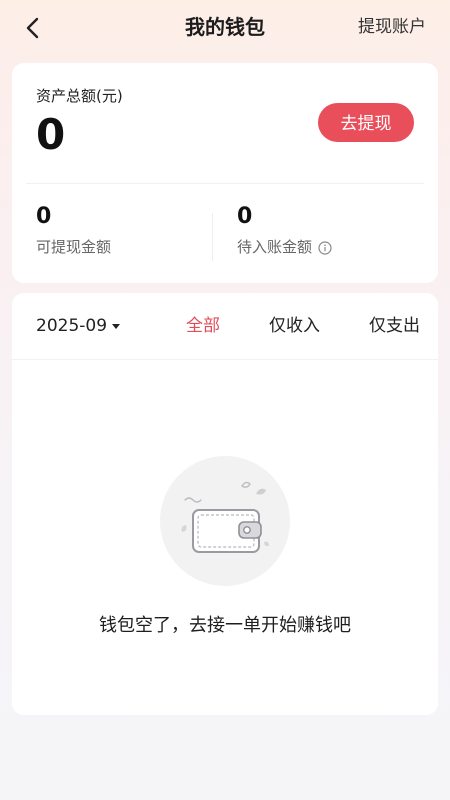 This screenshot has height=800, width=450. I want to click on top-nav-bar: 我的钱包 提现账户, so click(225, 28).